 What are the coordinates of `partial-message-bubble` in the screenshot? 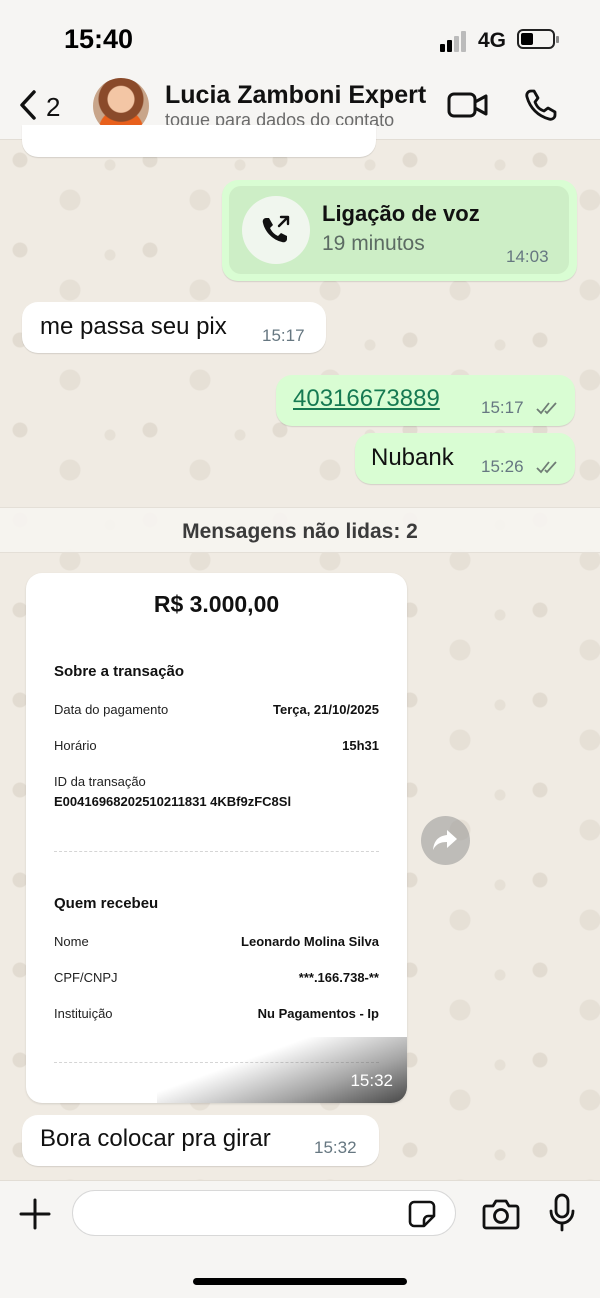 It's located at (199, 141).